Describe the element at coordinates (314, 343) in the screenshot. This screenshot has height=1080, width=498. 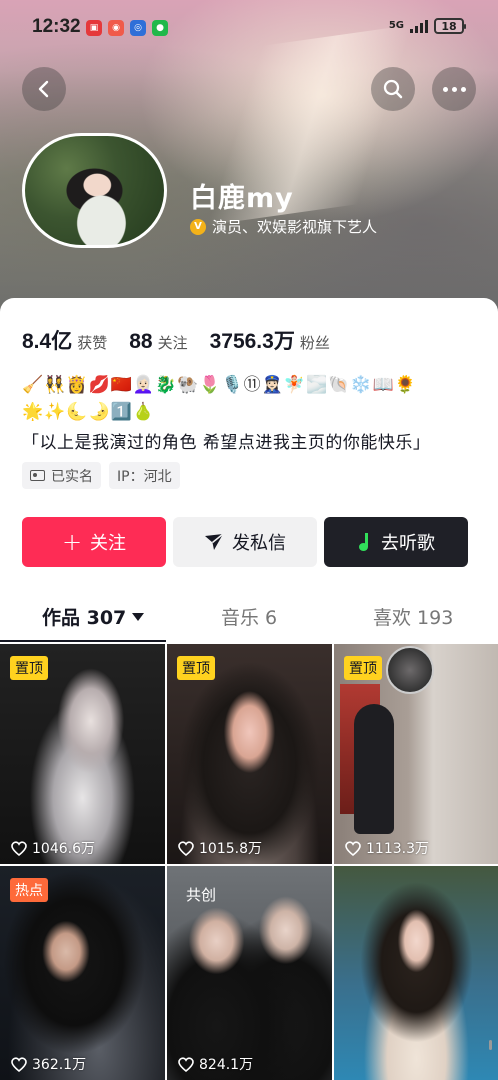
I see `stat-label: 粉丝` at that location.